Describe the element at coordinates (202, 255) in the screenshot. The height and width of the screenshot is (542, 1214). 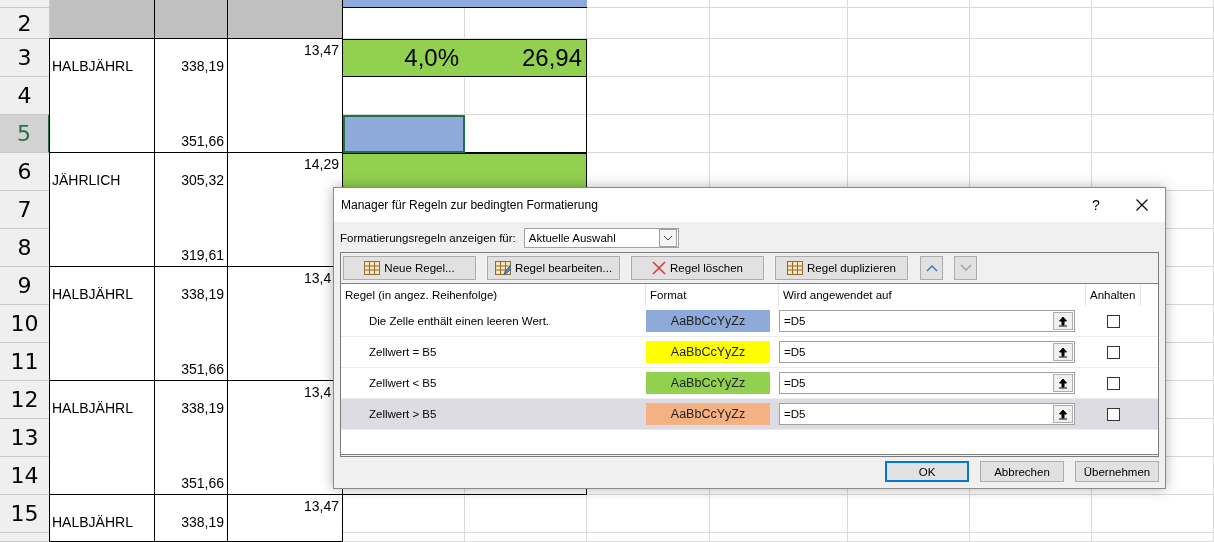
I see `table-cell: 319,61` at that location.